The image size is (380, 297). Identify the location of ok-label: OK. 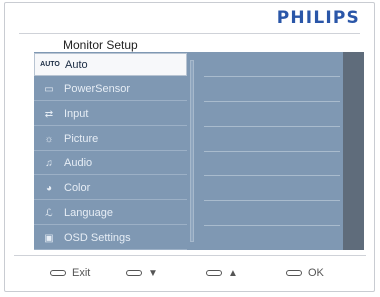
(316, 273).